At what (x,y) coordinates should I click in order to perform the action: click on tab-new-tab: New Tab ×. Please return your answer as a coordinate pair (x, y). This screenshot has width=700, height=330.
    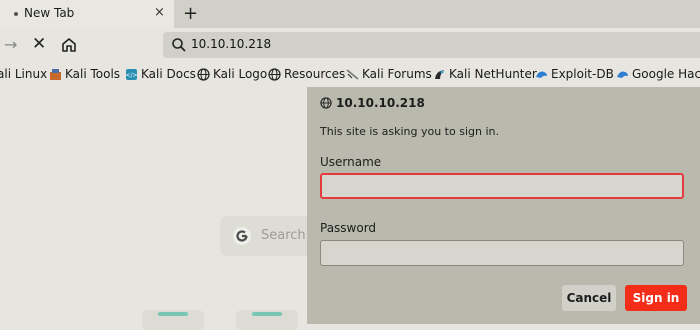
    Looking at the image, I should click on (87, 14).